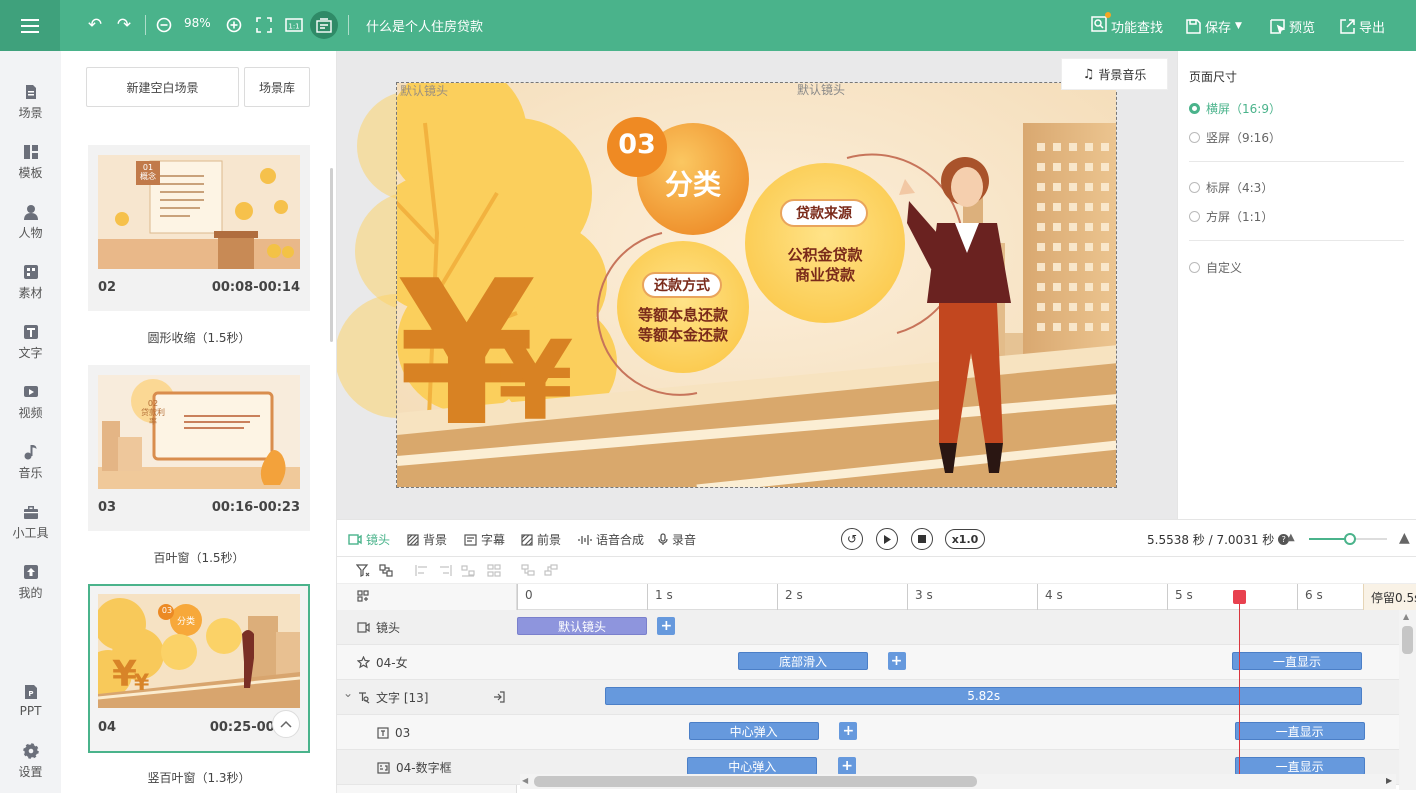 The height and width of the screenshot is (793, 1416). What do you see at coordinates (1372, 28) in the screenshot?
I see `export-label: 导出` at bounding box center [1372, 28].